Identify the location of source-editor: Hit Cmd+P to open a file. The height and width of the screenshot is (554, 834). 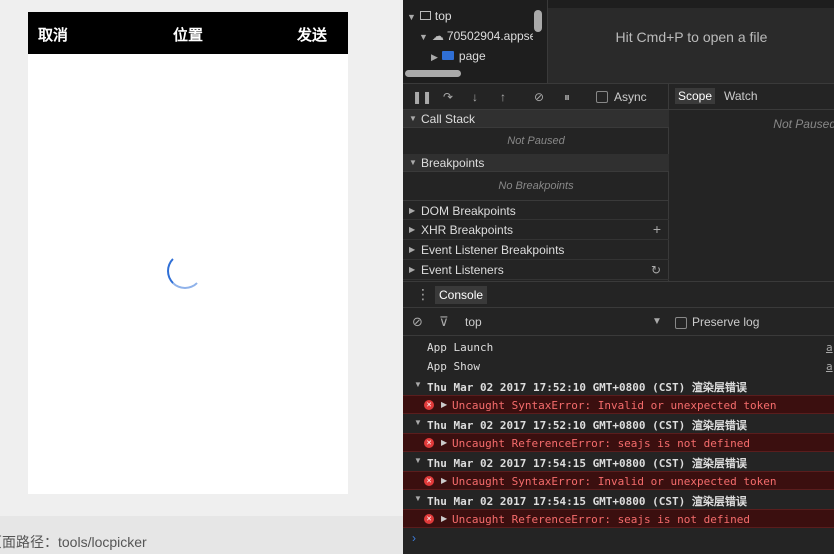
(690, 41).